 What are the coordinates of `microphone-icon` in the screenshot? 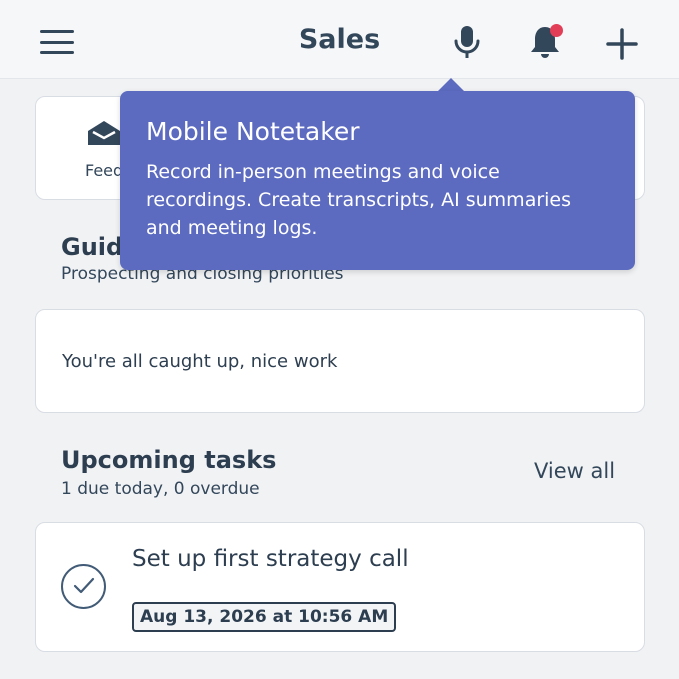 It's located at (467, 43).